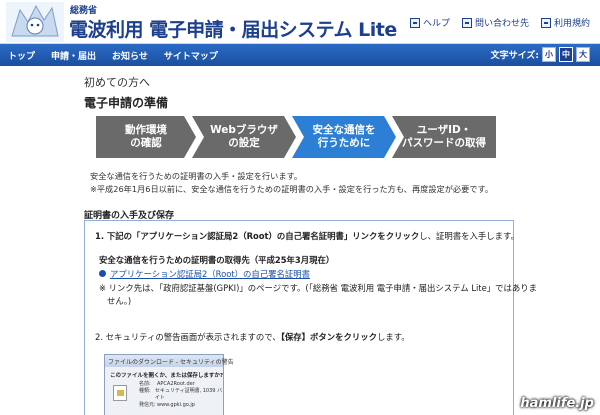 The height and width of the screenshot is (415, 600). I want to click on step-2-bold: 【保存】ボタンをクリック, so click(328, 337).